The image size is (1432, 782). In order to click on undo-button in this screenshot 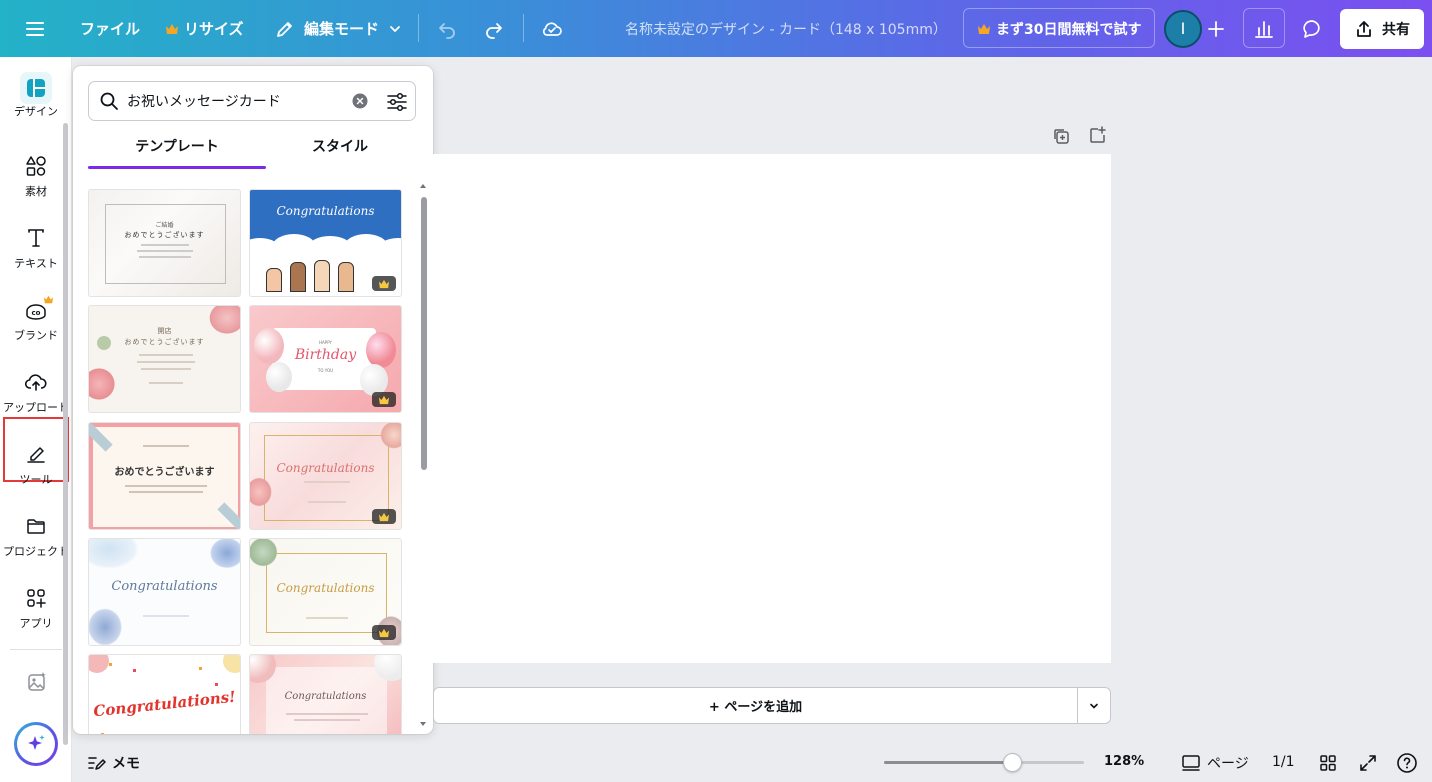, I will do `click(447, 28)`.